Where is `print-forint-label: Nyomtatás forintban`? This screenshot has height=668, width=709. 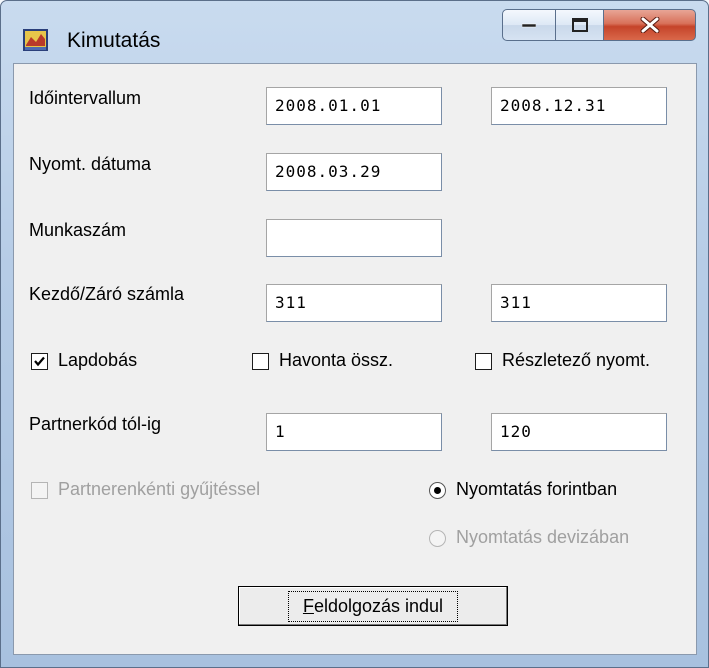 print-forint-label: Nyomtatás forintban is located at coordinates (536, 489).